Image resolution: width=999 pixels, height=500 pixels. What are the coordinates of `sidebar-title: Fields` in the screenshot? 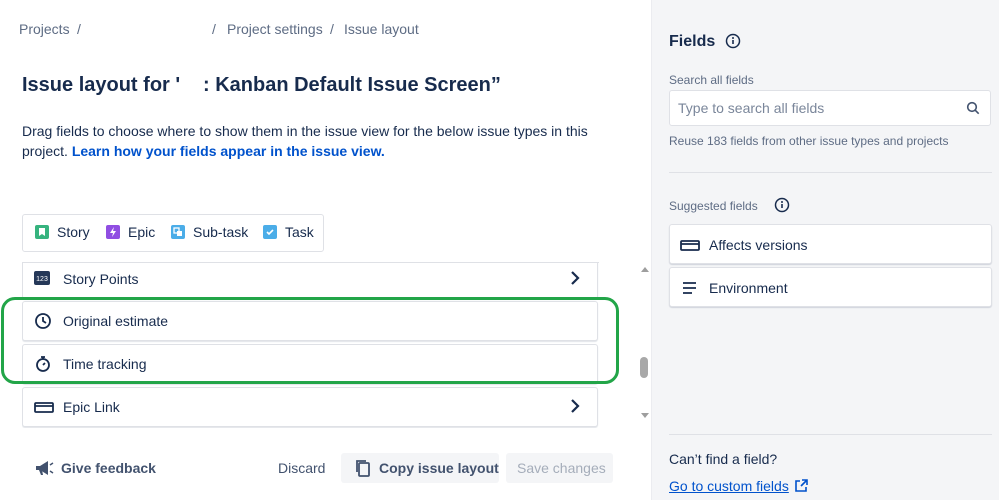 It's located at (692, 41).